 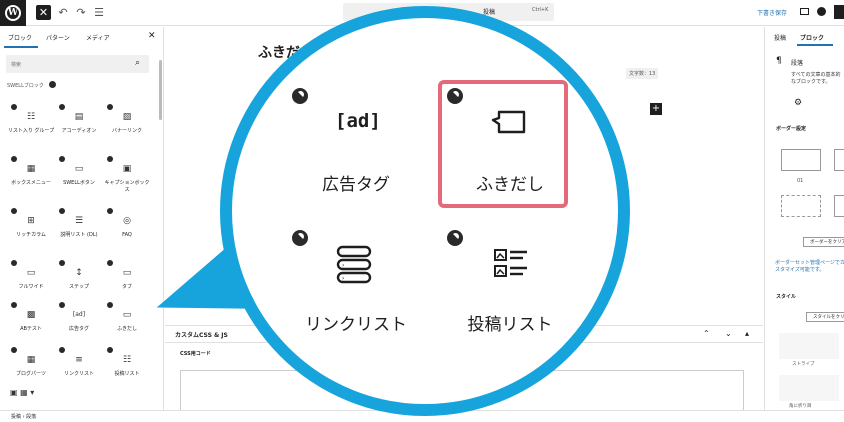 What do you see at coordinates (510, 185) in the screenshot?
I see `balloon-label: ふきだし` at bounding box center [510, 185].